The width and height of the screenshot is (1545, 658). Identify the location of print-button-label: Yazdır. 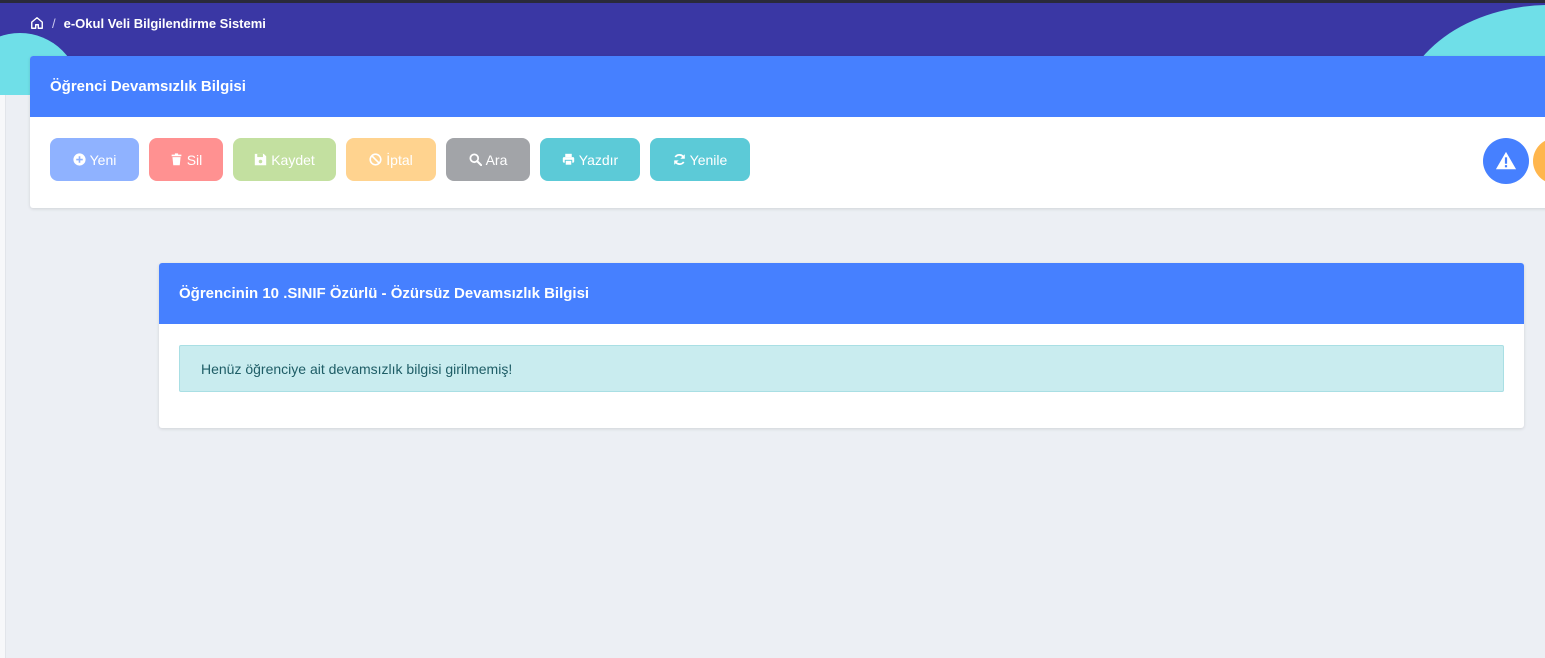
(598, 159).